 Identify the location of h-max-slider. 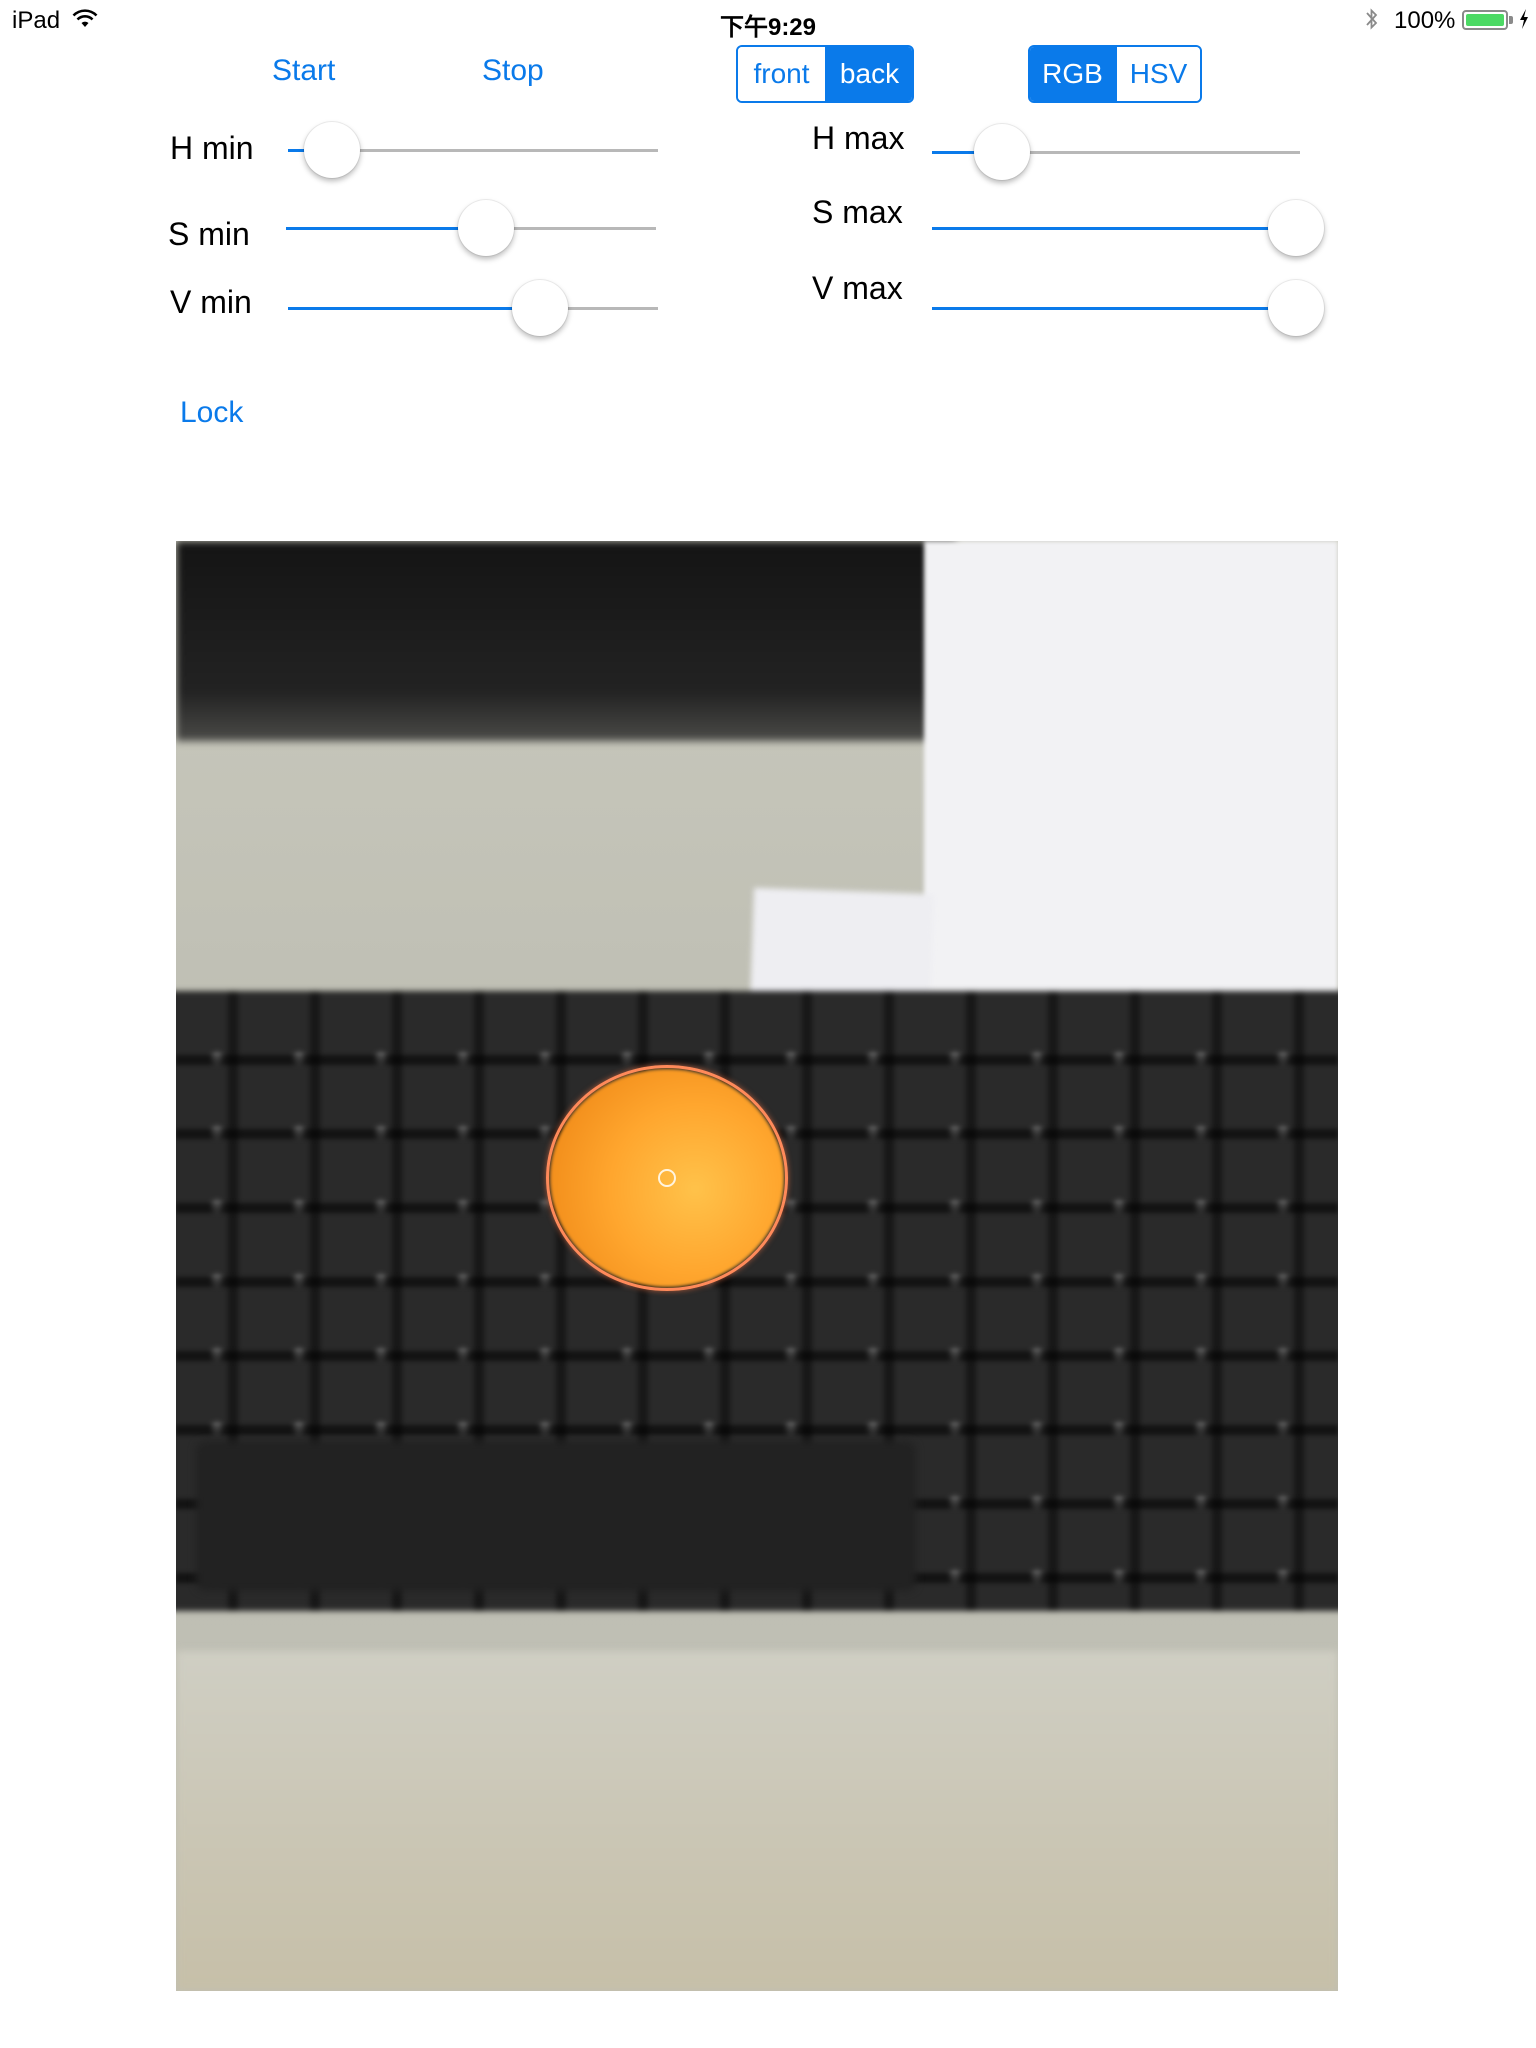
(1116, 152).